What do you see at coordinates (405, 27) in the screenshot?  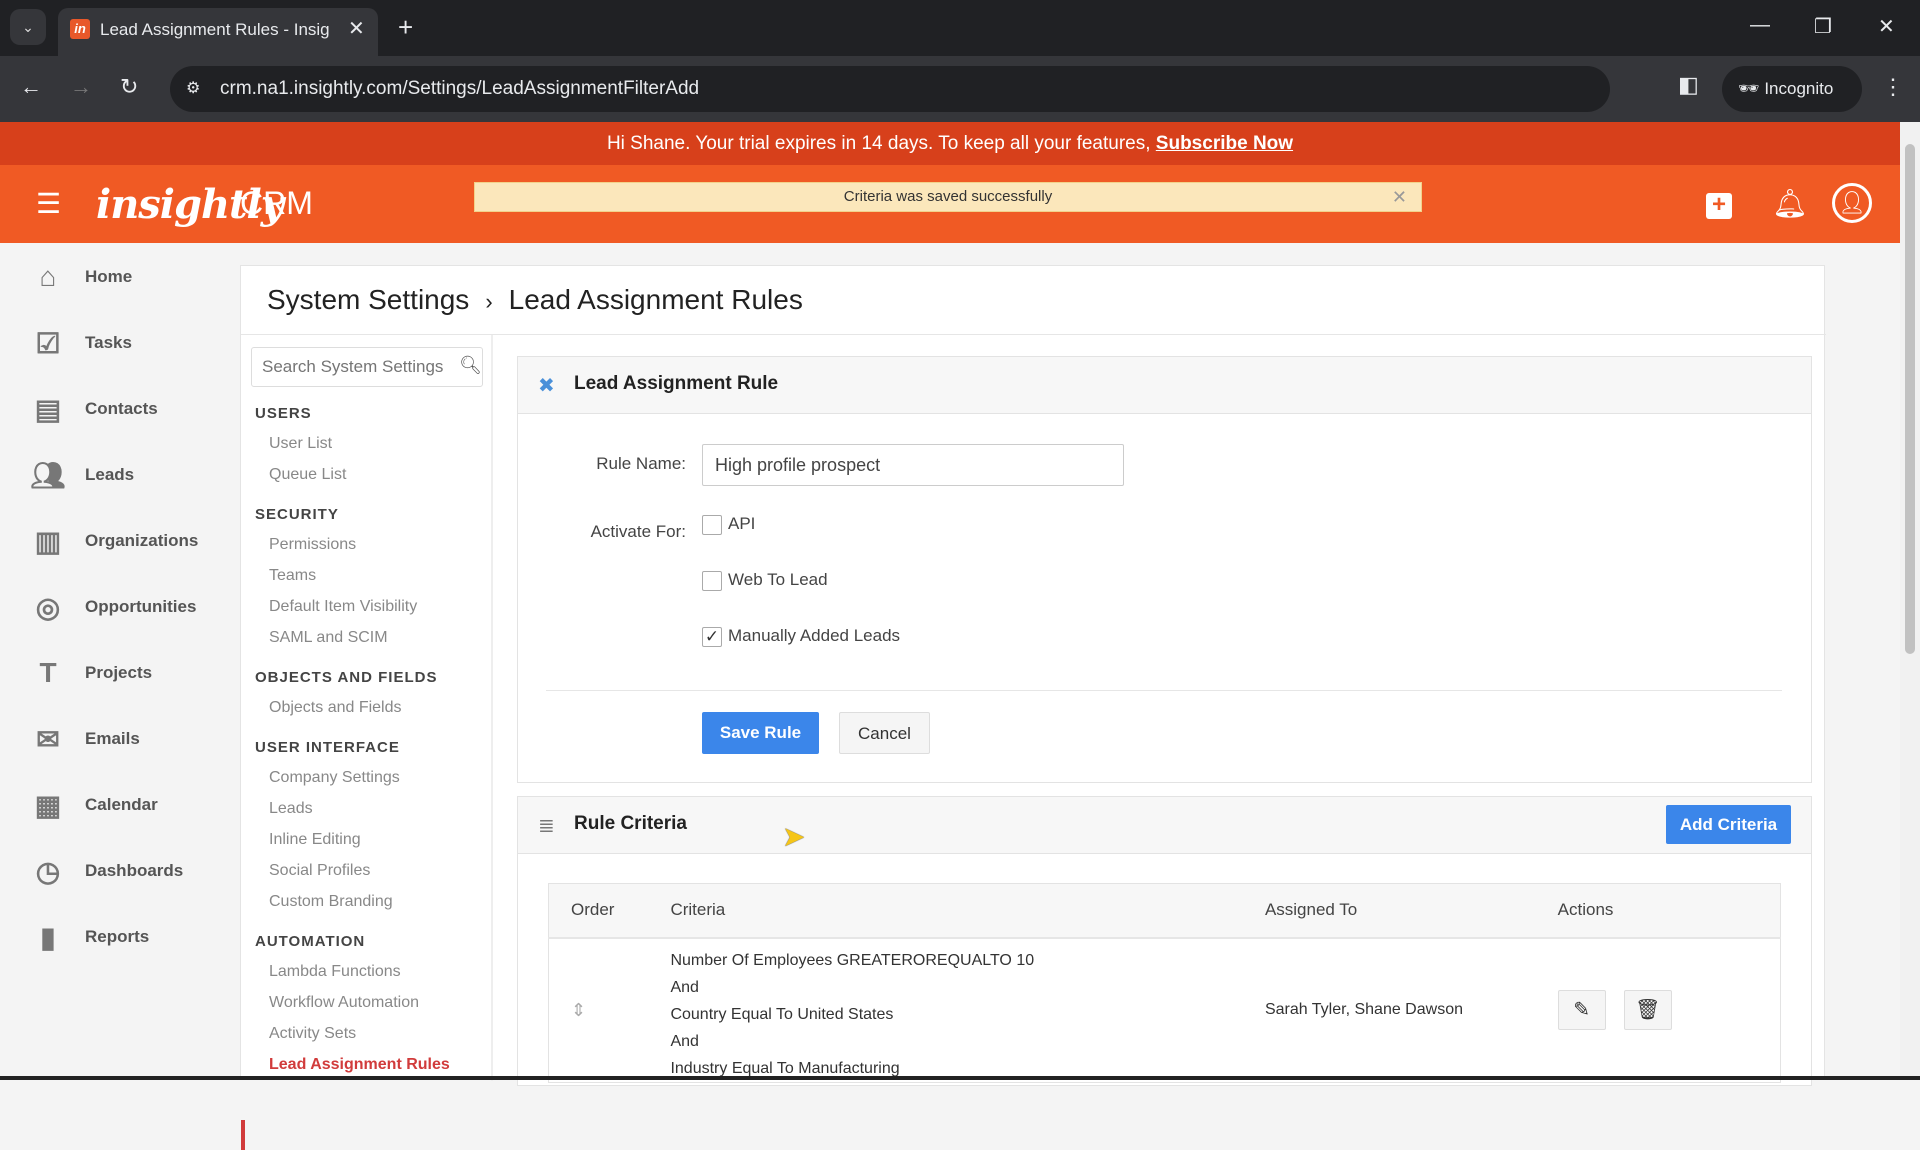 I see `new-tab-icon: +` at bounding box center [405, 27].